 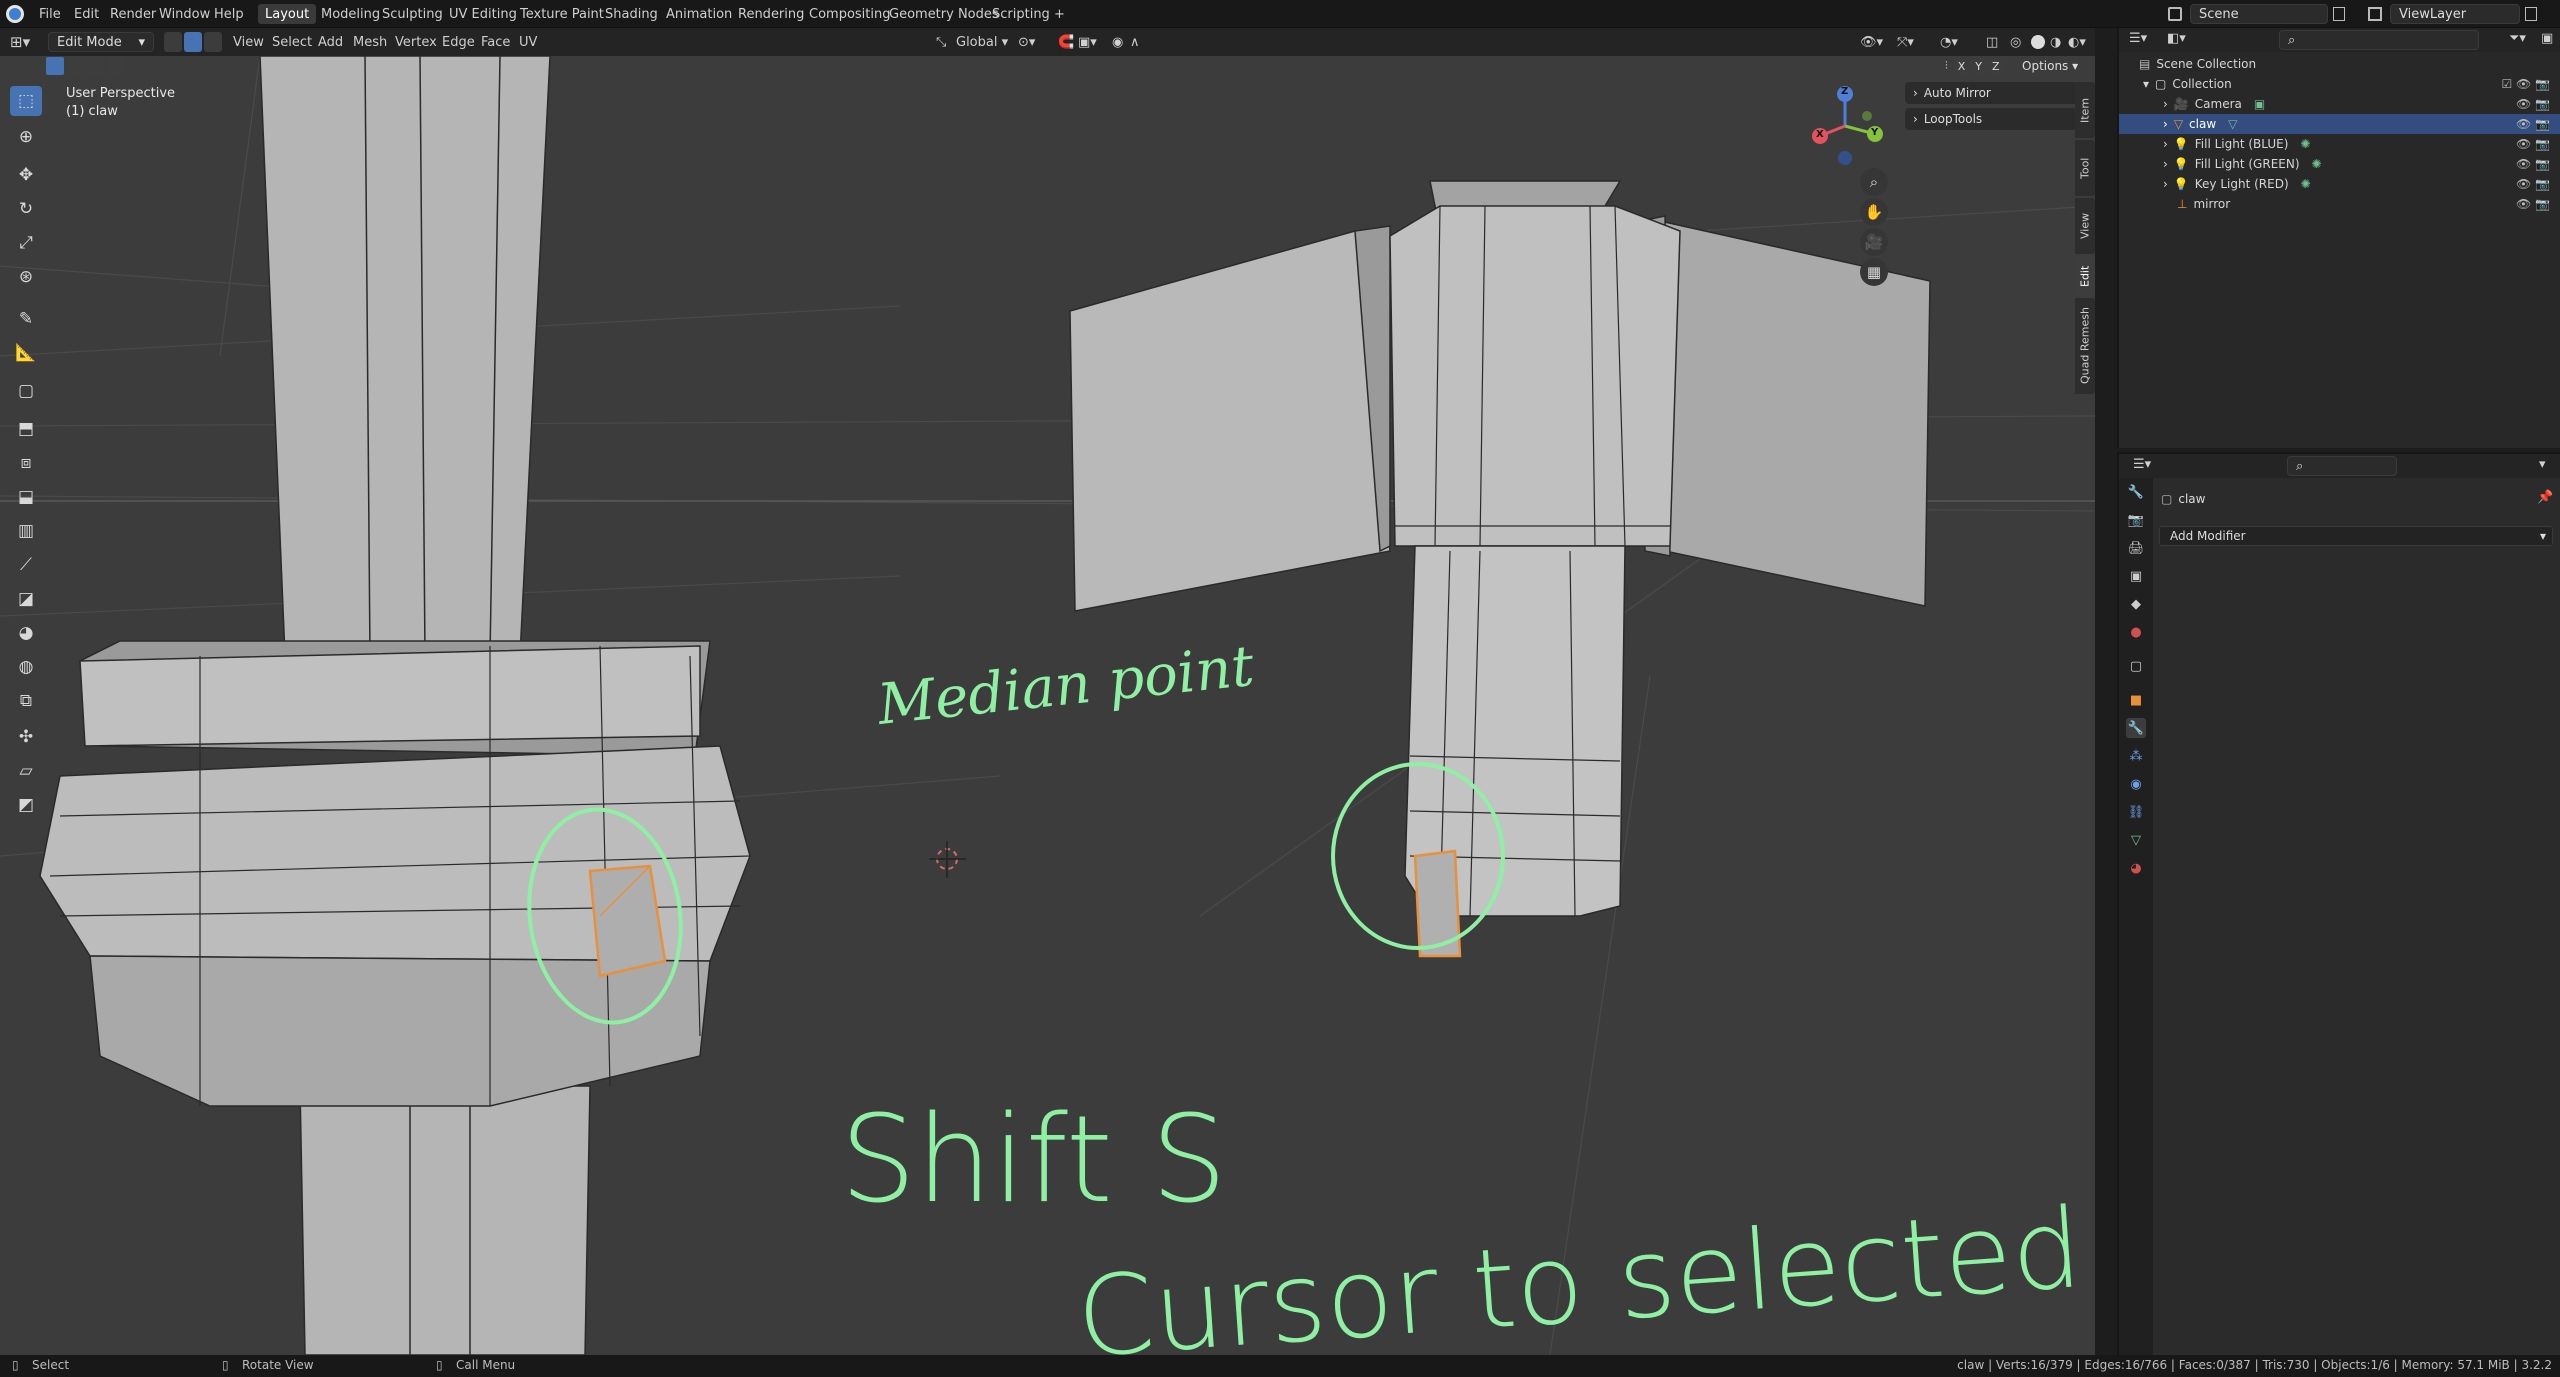 What do you see at coordinates (1026, 42) in the screenshot?
I see `pivot-point-icon: ⊙▾` at bounding box center [1026, 42].